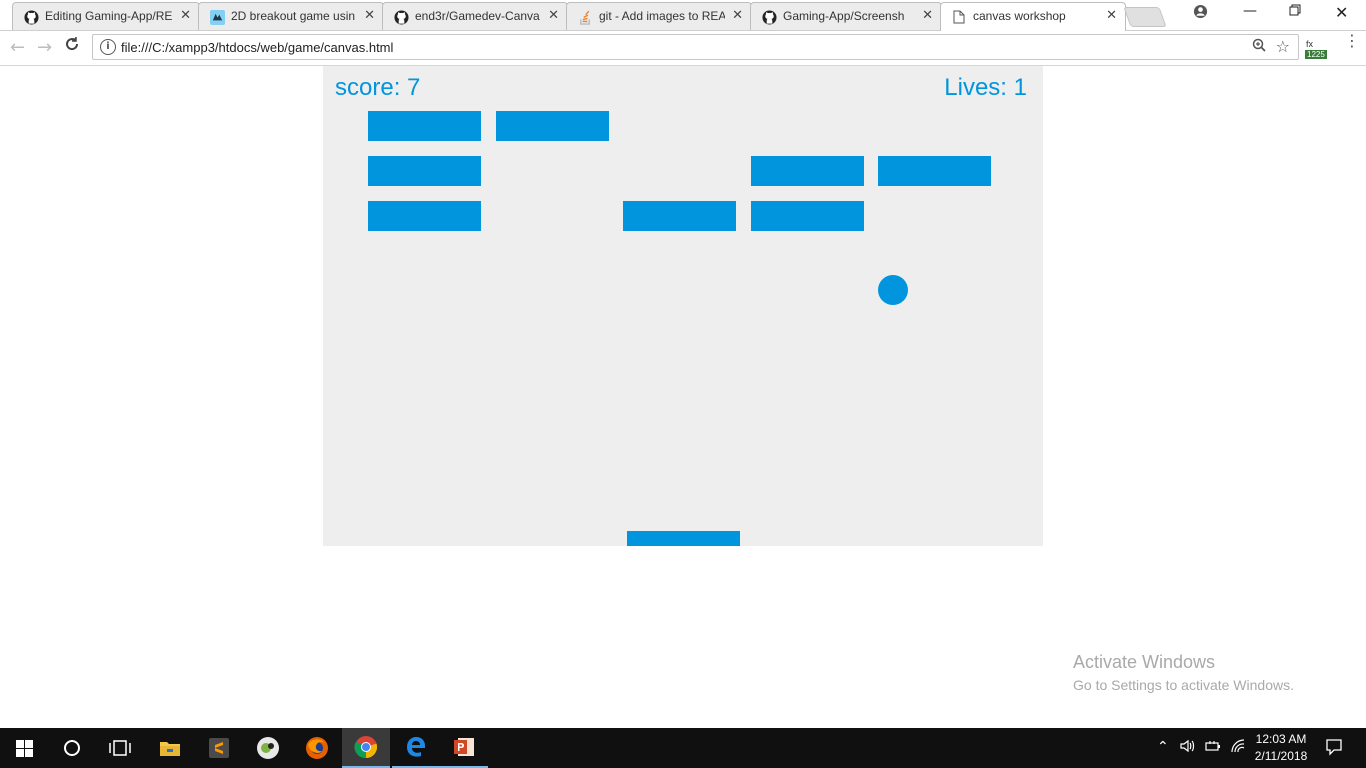 Image resolution: width=1366 pixels, height=768 pixels. I want to click on page-icon, so click(959, 17).